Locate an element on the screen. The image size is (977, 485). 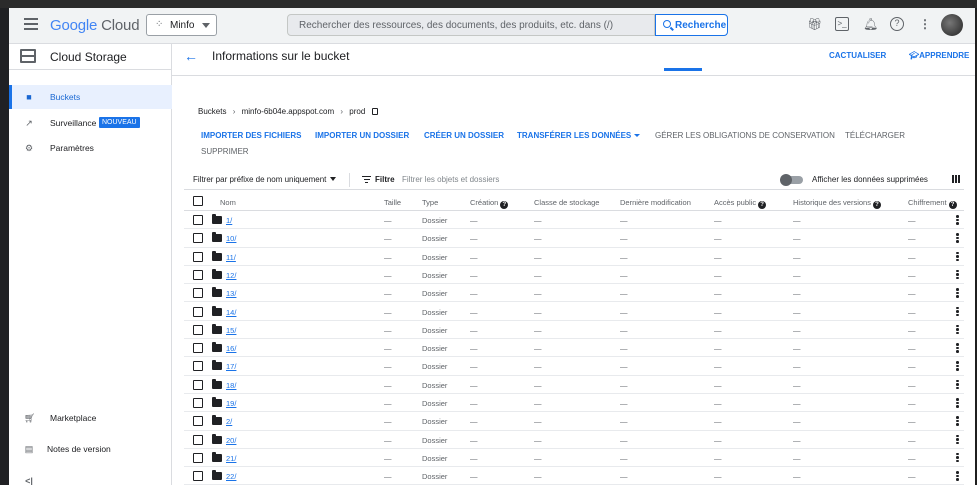
create-folder-button: CRÉER UN DOSSIER is located at coordinates (464, 135).